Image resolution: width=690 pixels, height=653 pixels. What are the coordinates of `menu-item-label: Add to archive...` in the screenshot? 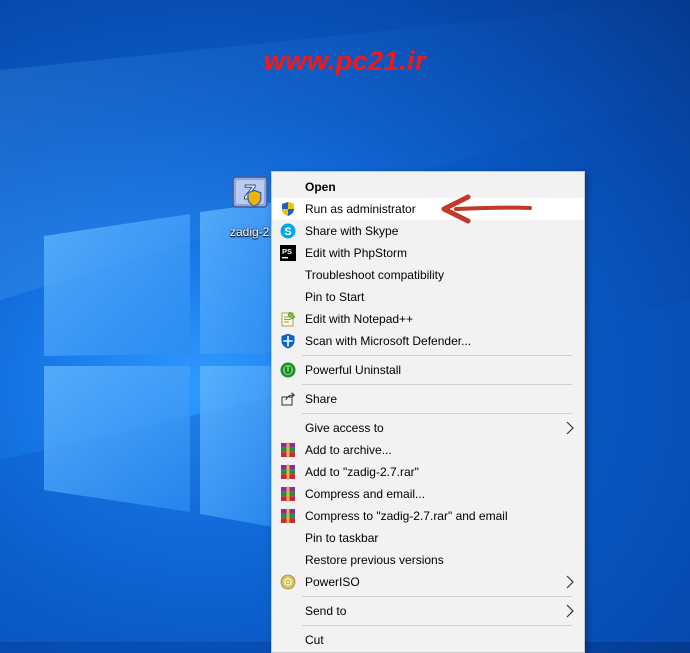 It's located at (348, 450).